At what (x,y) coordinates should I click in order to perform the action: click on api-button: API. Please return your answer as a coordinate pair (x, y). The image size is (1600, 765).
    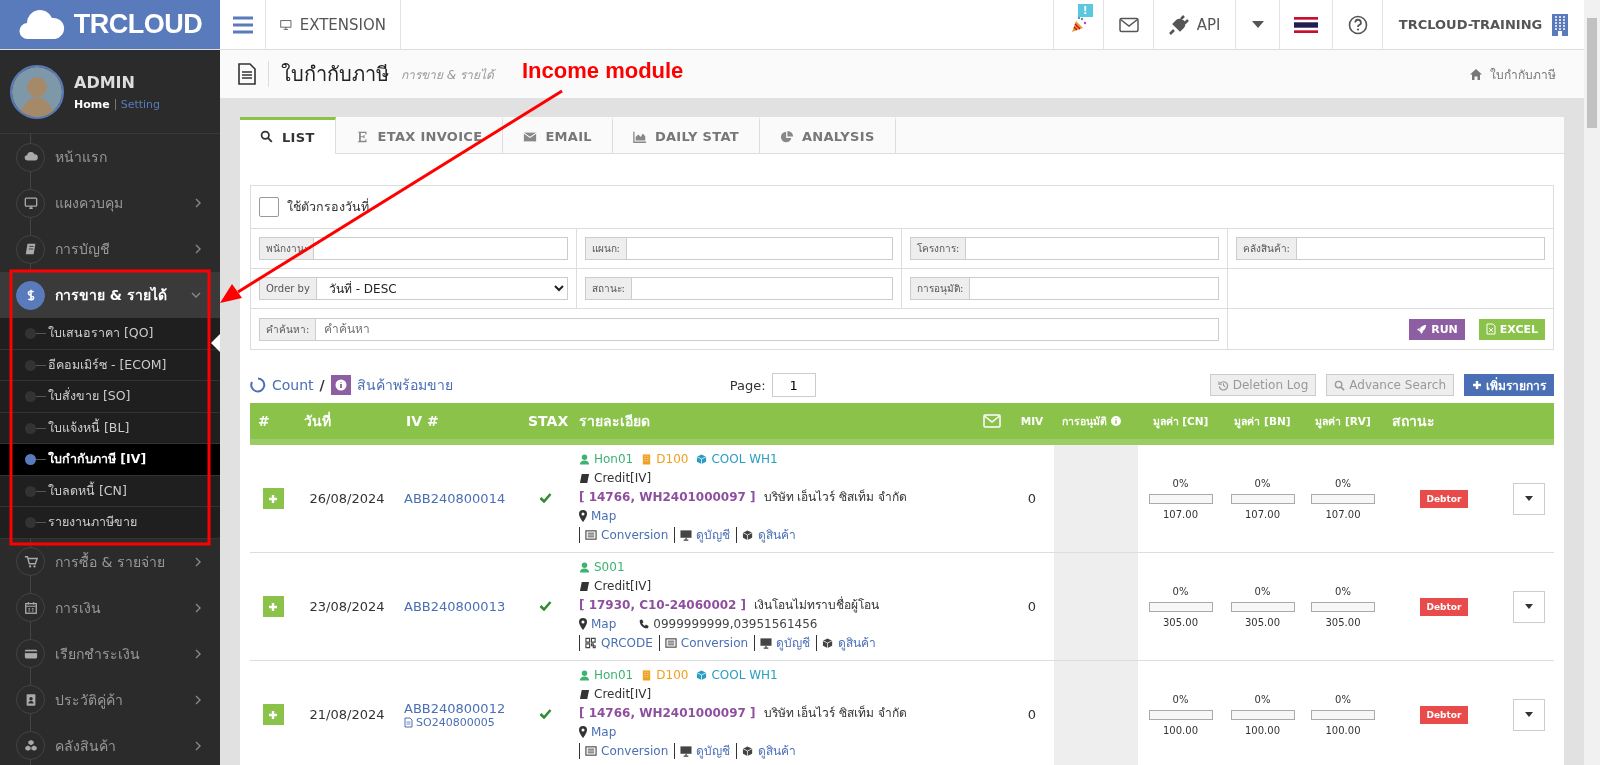
    Looking at the image, I should click on (1194, 24).